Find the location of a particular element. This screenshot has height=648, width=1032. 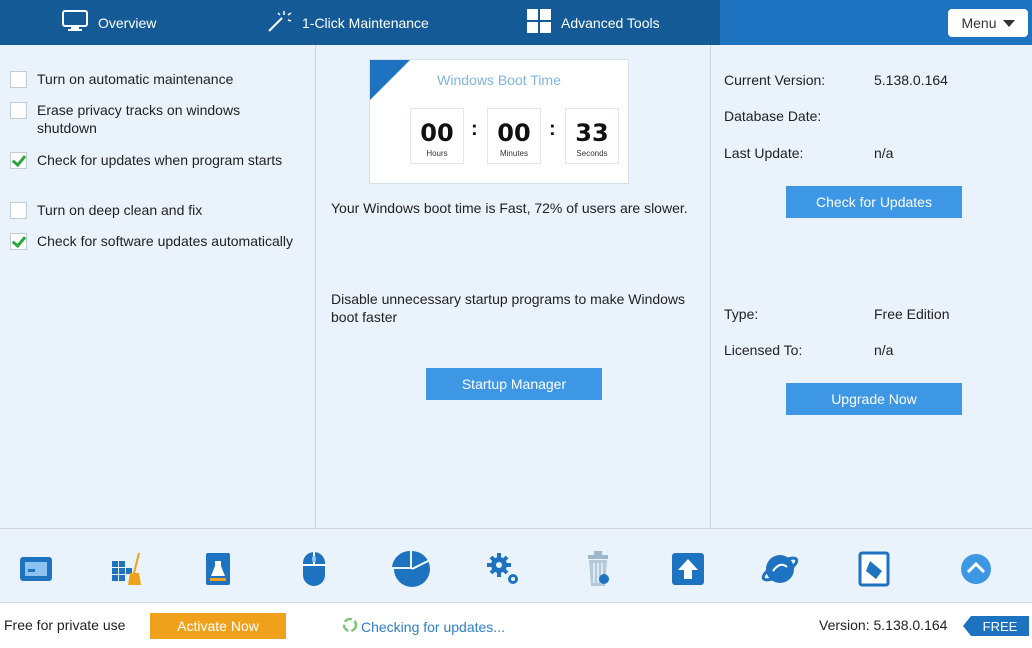

tools-toolbar is located at coordinates (516, 565).